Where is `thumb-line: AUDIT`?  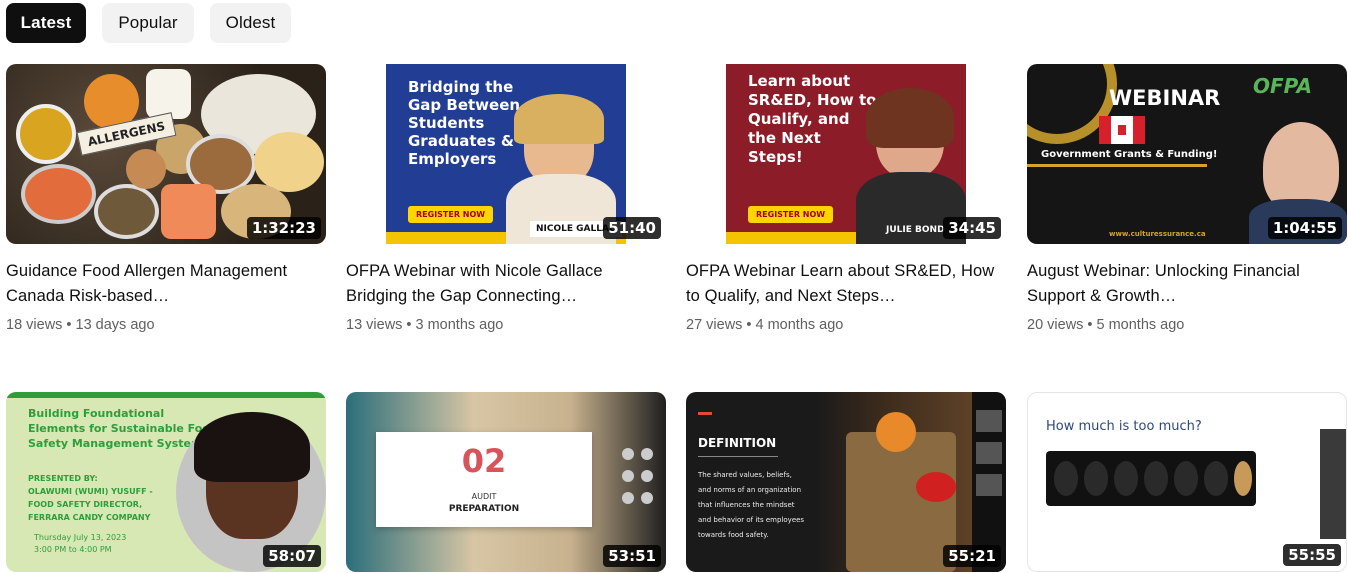 thumb-line: AUDIT is located at coordinates (484, 496).